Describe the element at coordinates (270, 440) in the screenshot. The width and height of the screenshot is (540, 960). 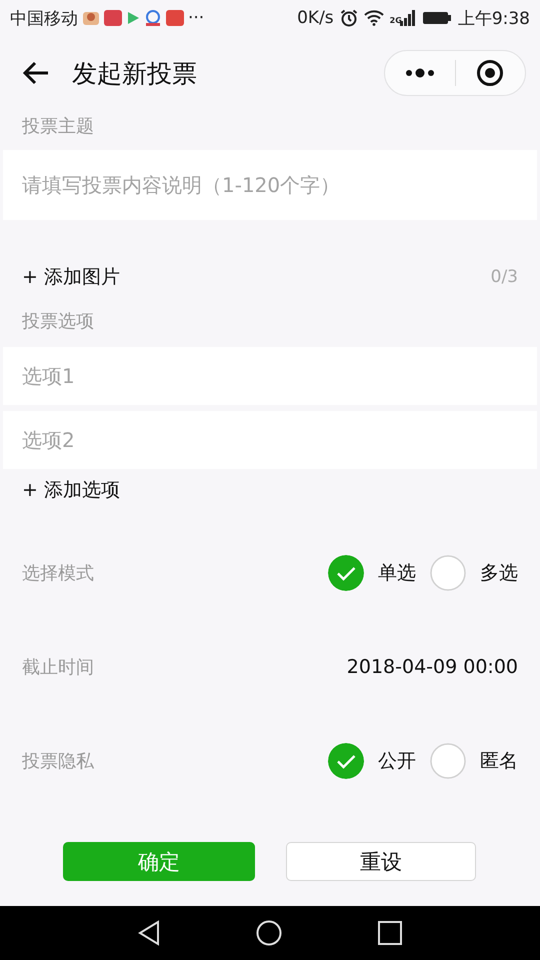
I see `option-input-field: 选项2` at that location.